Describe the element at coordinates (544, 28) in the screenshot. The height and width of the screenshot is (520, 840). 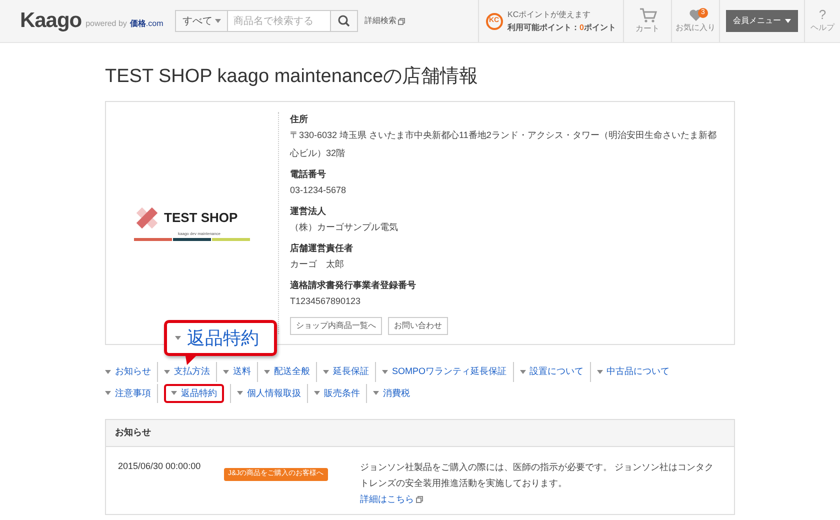
I see `points-label: 利用可能ポイント：` at that location.